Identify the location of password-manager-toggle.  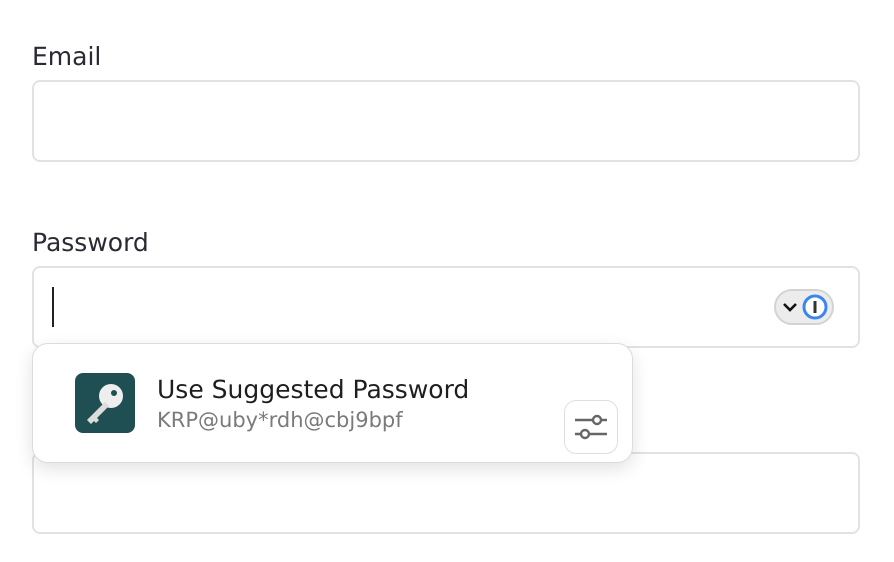
(804, 307).